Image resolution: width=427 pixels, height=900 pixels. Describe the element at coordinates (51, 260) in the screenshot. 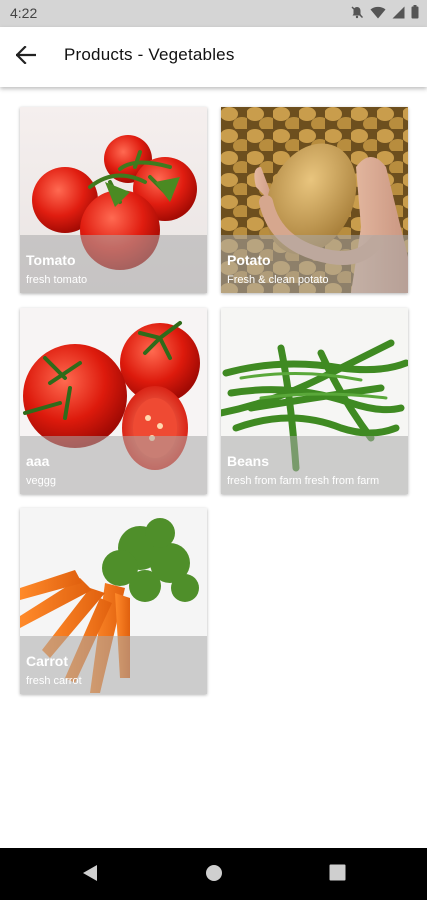

I see `product-name: Tomato` at that location.